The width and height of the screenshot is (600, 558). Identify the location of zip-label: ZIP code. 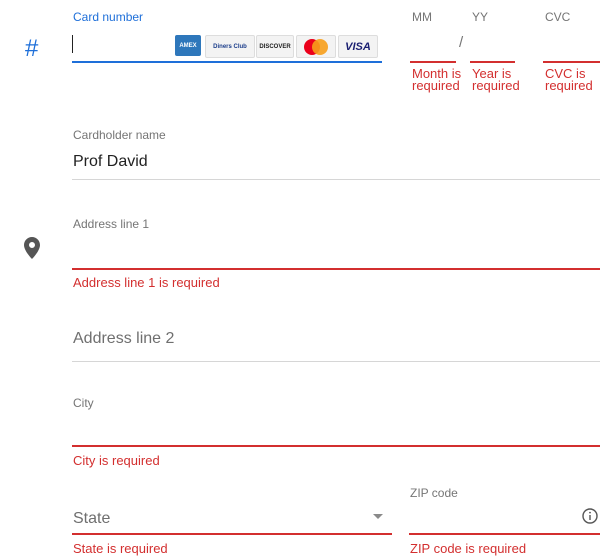
(434, 493).